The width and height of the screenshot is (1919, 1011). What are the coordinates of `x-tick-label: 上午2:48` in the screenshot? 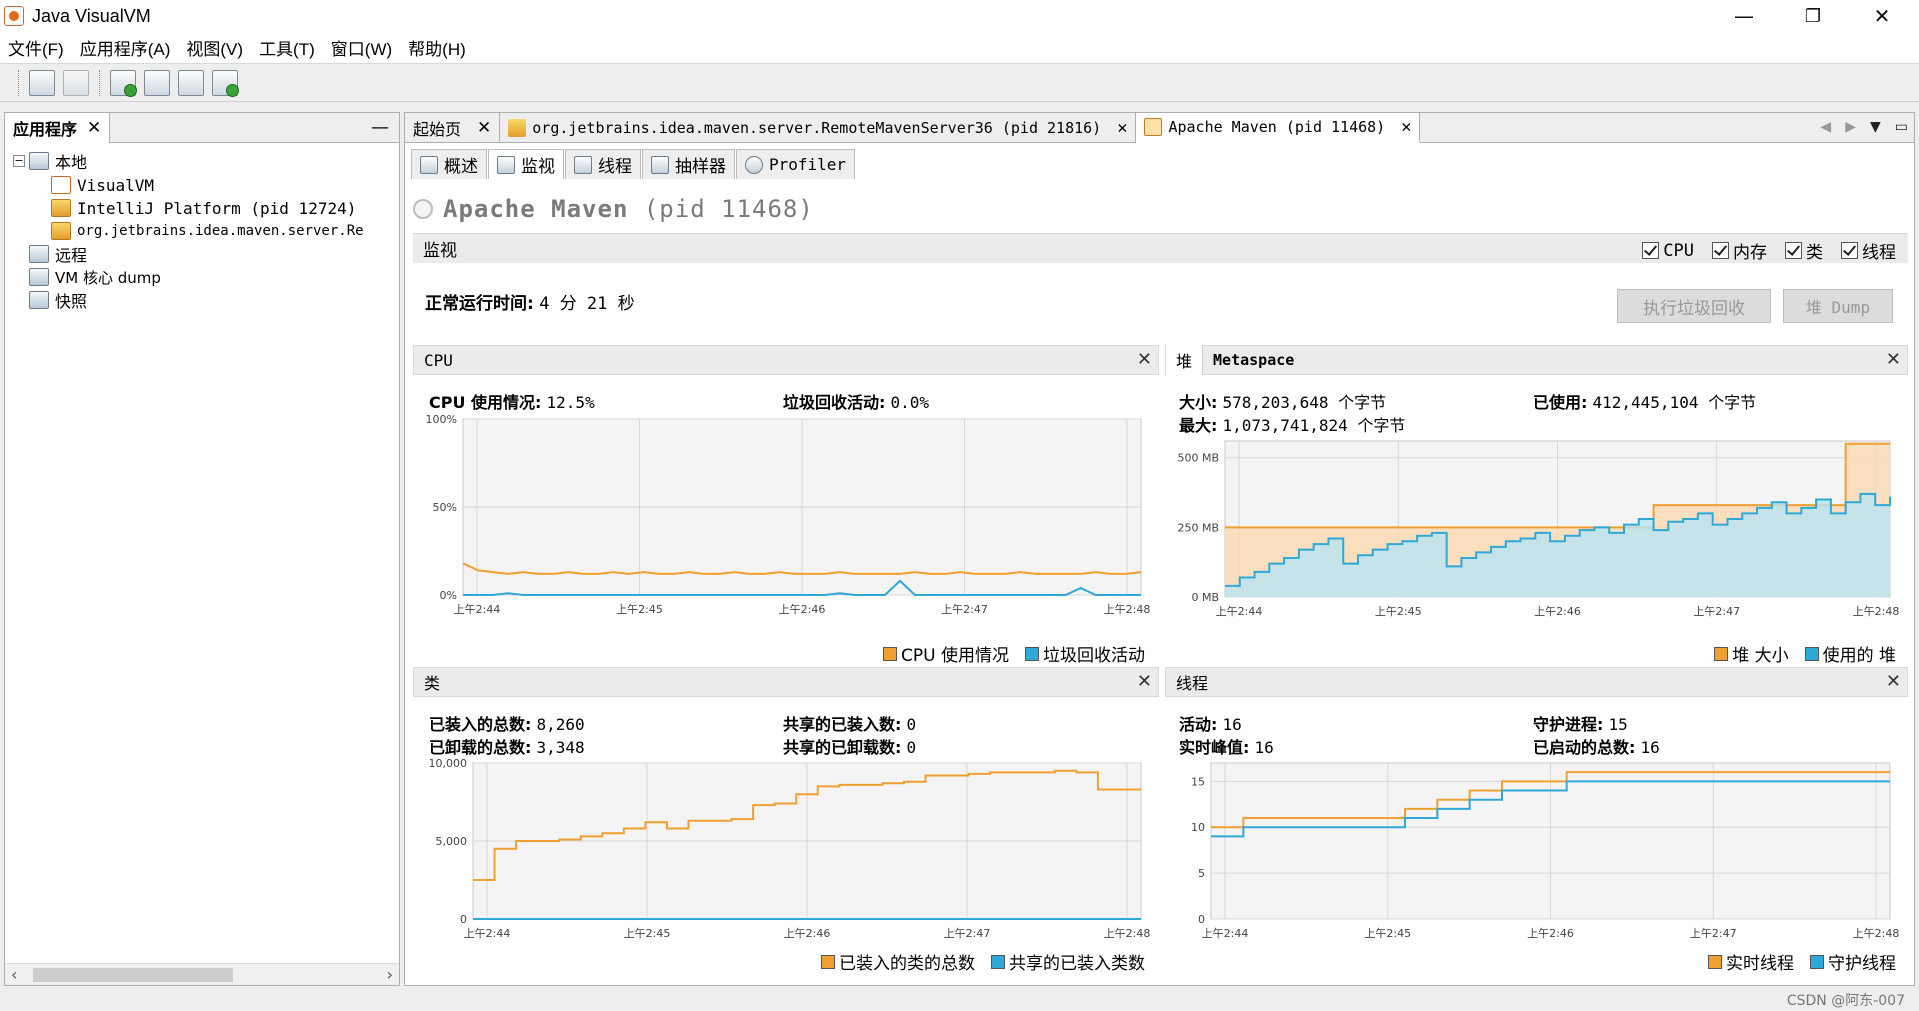 It's located at (1127, 609).